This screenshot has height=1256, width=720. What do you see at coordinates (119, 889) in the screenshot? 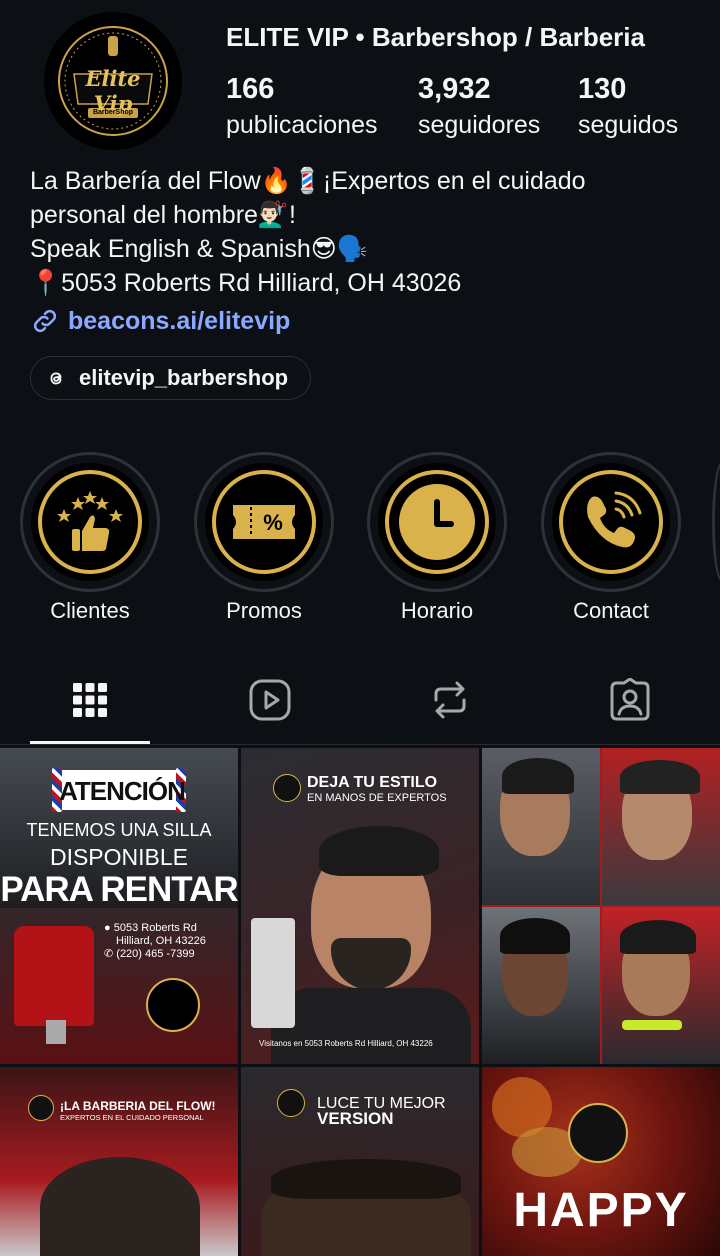
I see `post-1-line-3: PARA RENTAR` at bounding box center [119, 889].